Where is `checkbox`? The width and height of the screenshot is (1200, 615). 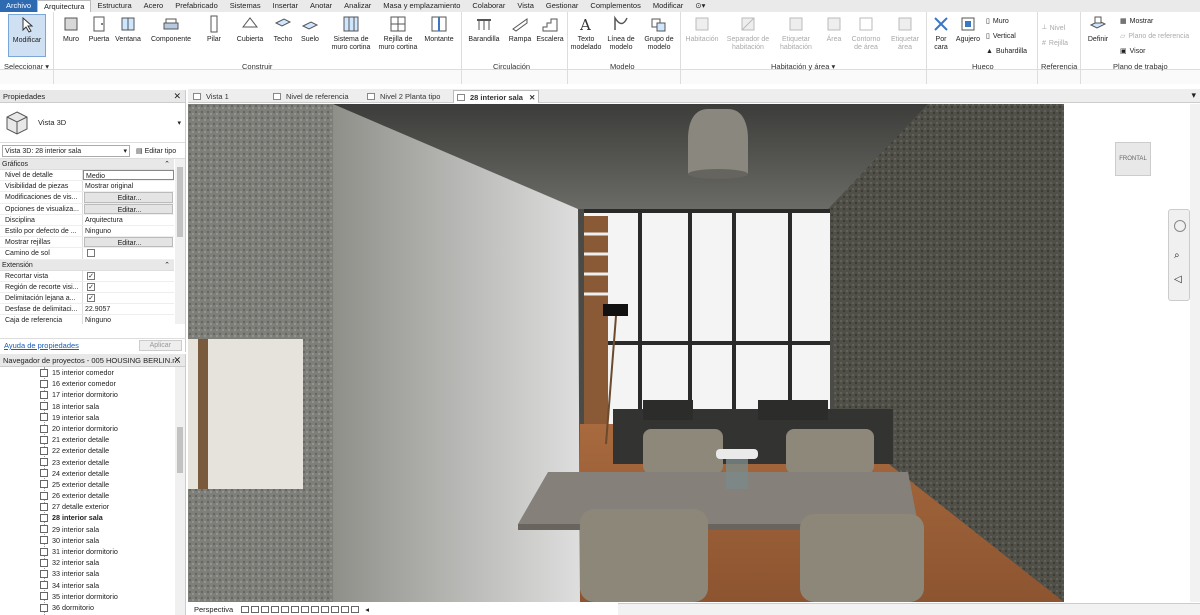
checkbox is located at coordinates (91, 253).